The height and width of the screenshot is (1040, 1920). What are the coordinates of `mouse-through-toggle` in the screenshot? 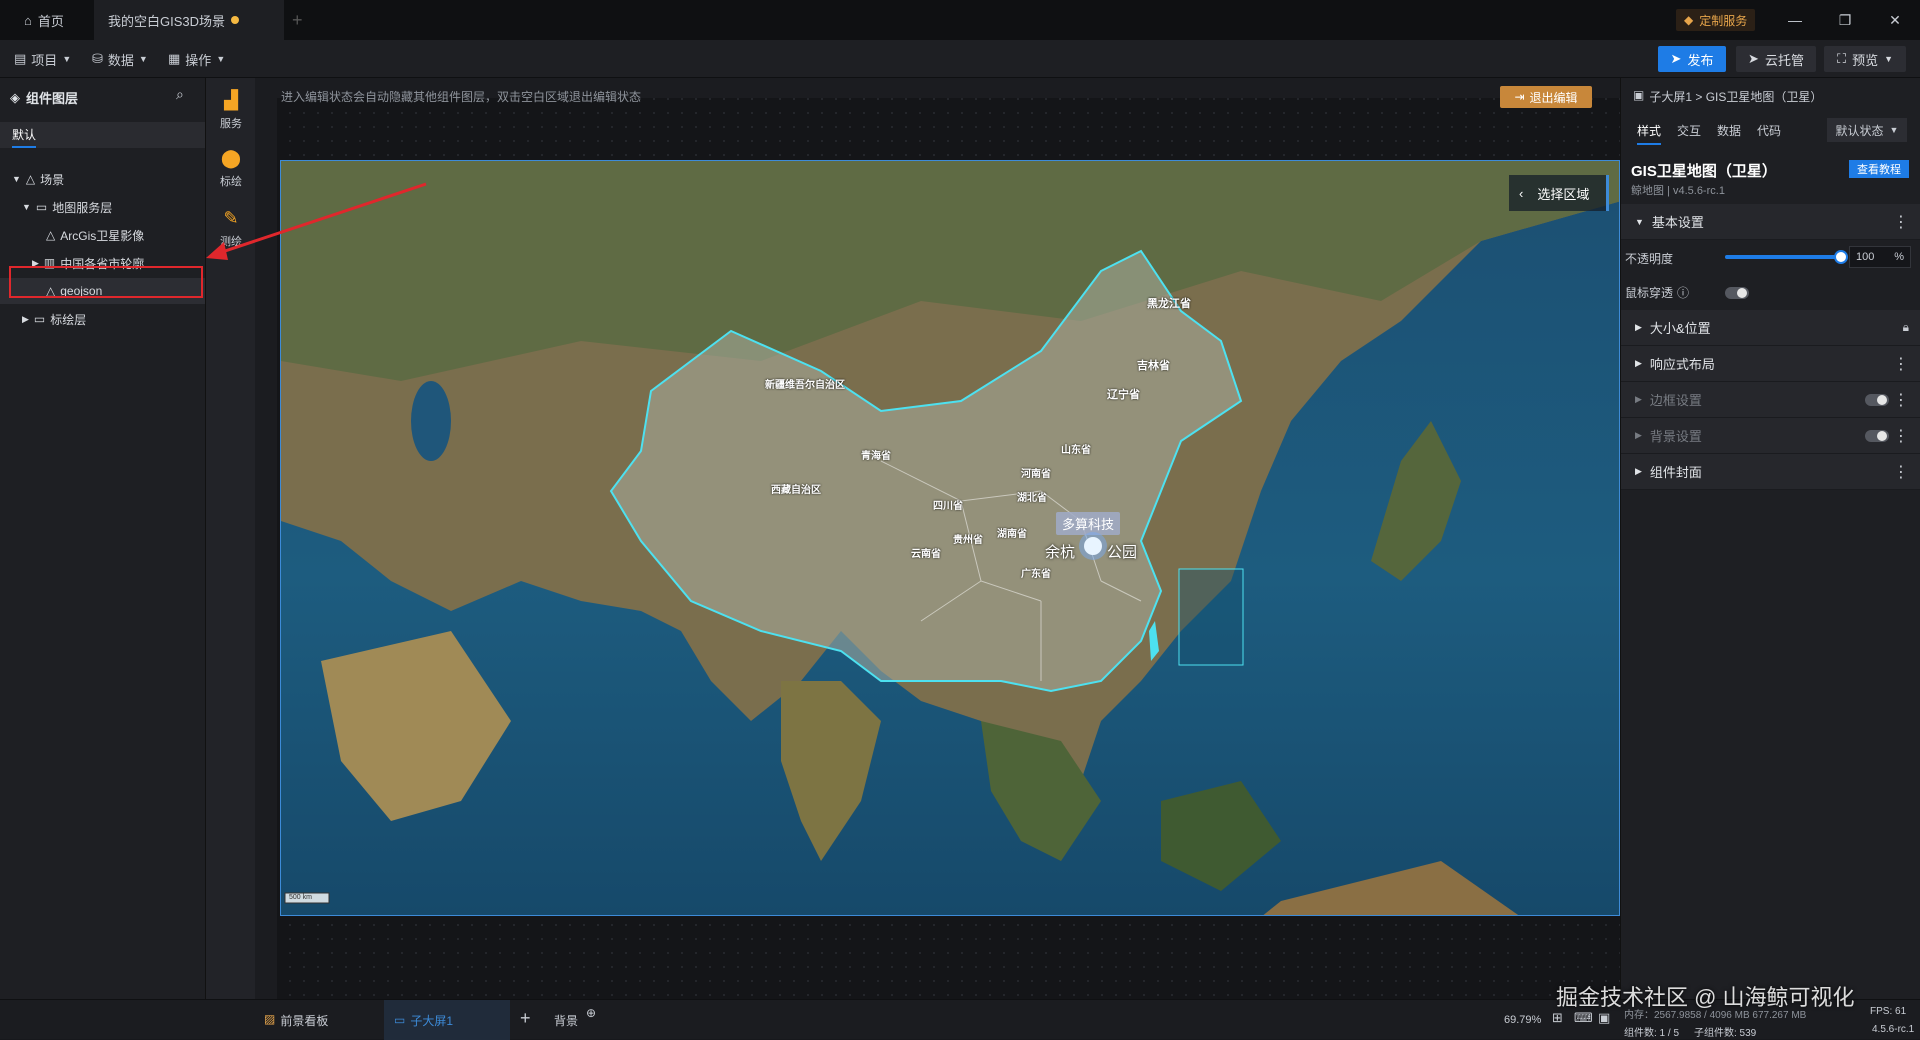 It's located at (1737, 293).